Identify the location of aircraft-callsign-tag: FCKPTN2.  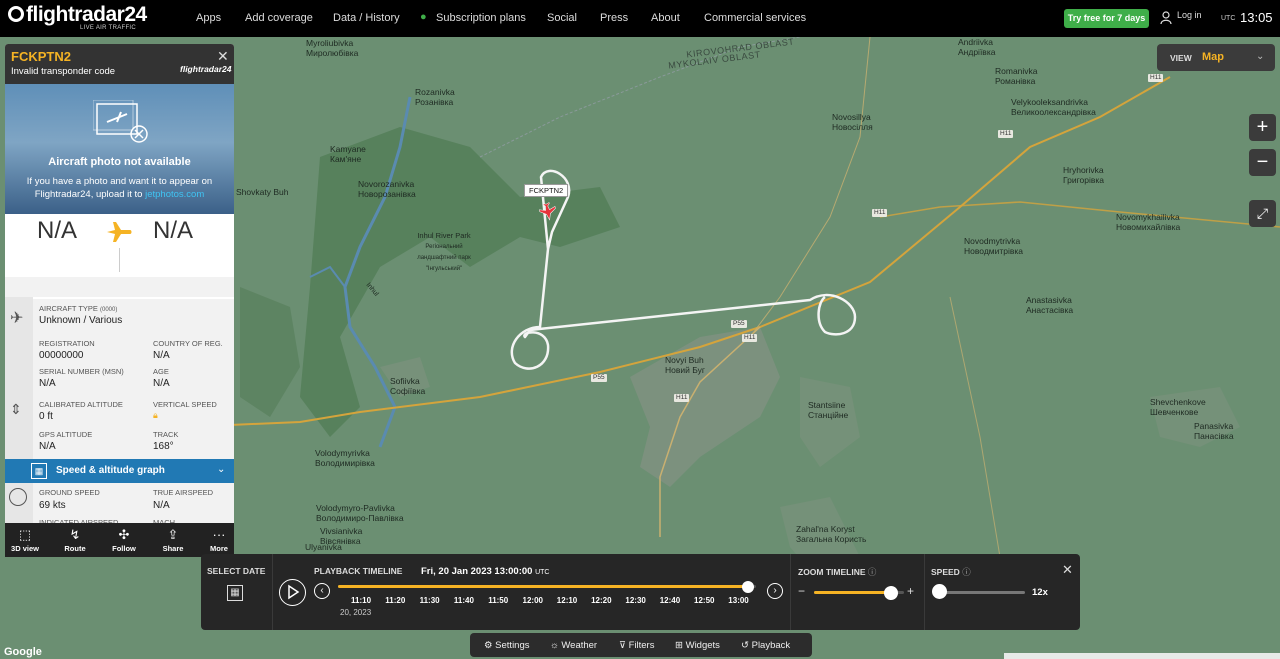
(546, 190).